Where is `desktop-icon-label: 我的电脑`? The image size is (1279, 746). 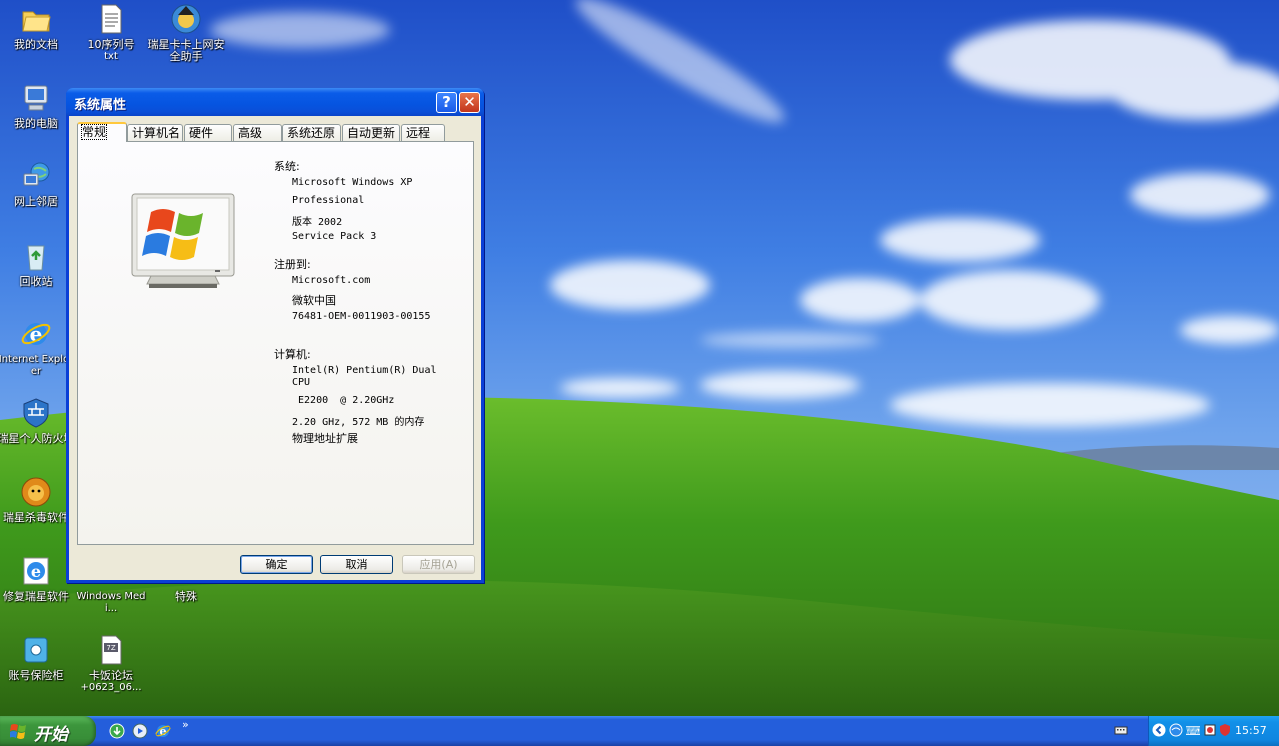 desktop-icon-label: 我的电脑 is located at coordinates (36, 123).